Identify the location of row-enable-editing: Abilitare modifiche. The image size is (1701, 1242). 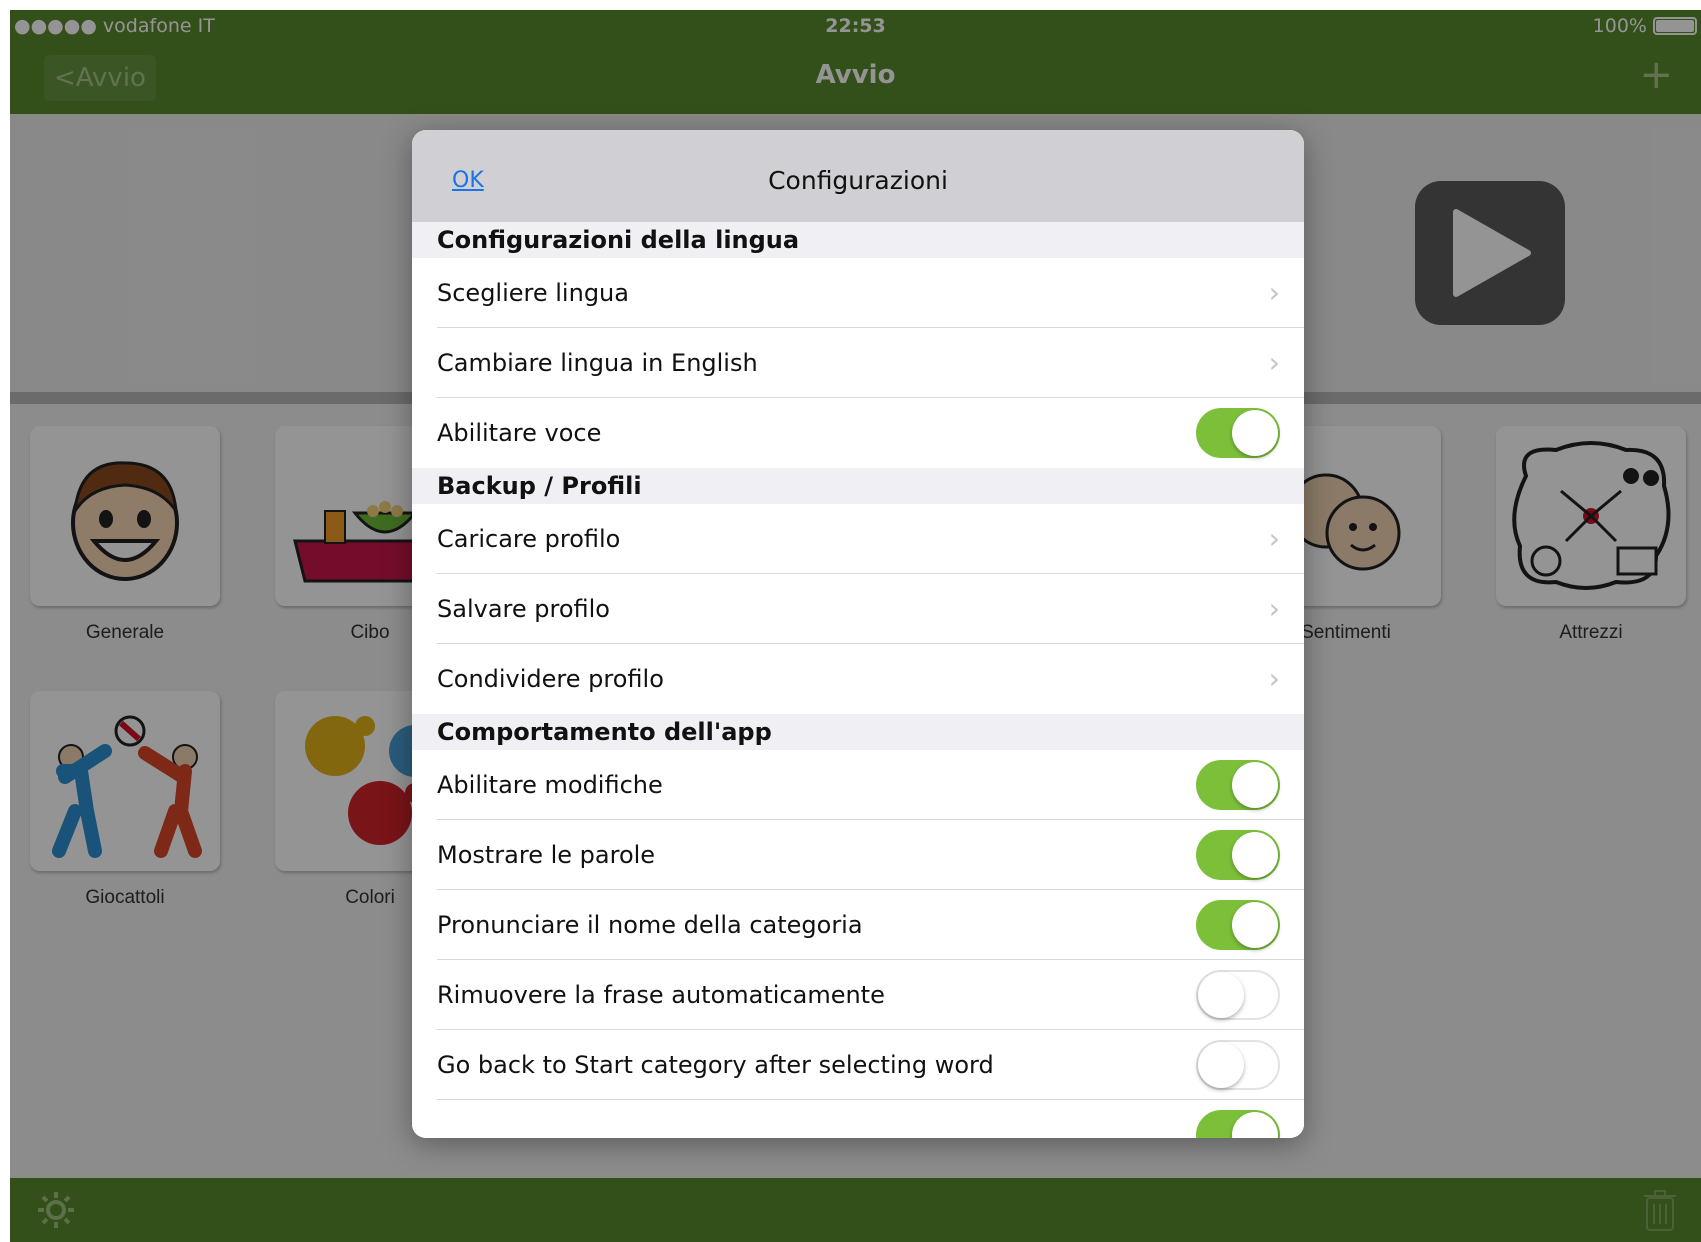
(858, 785).